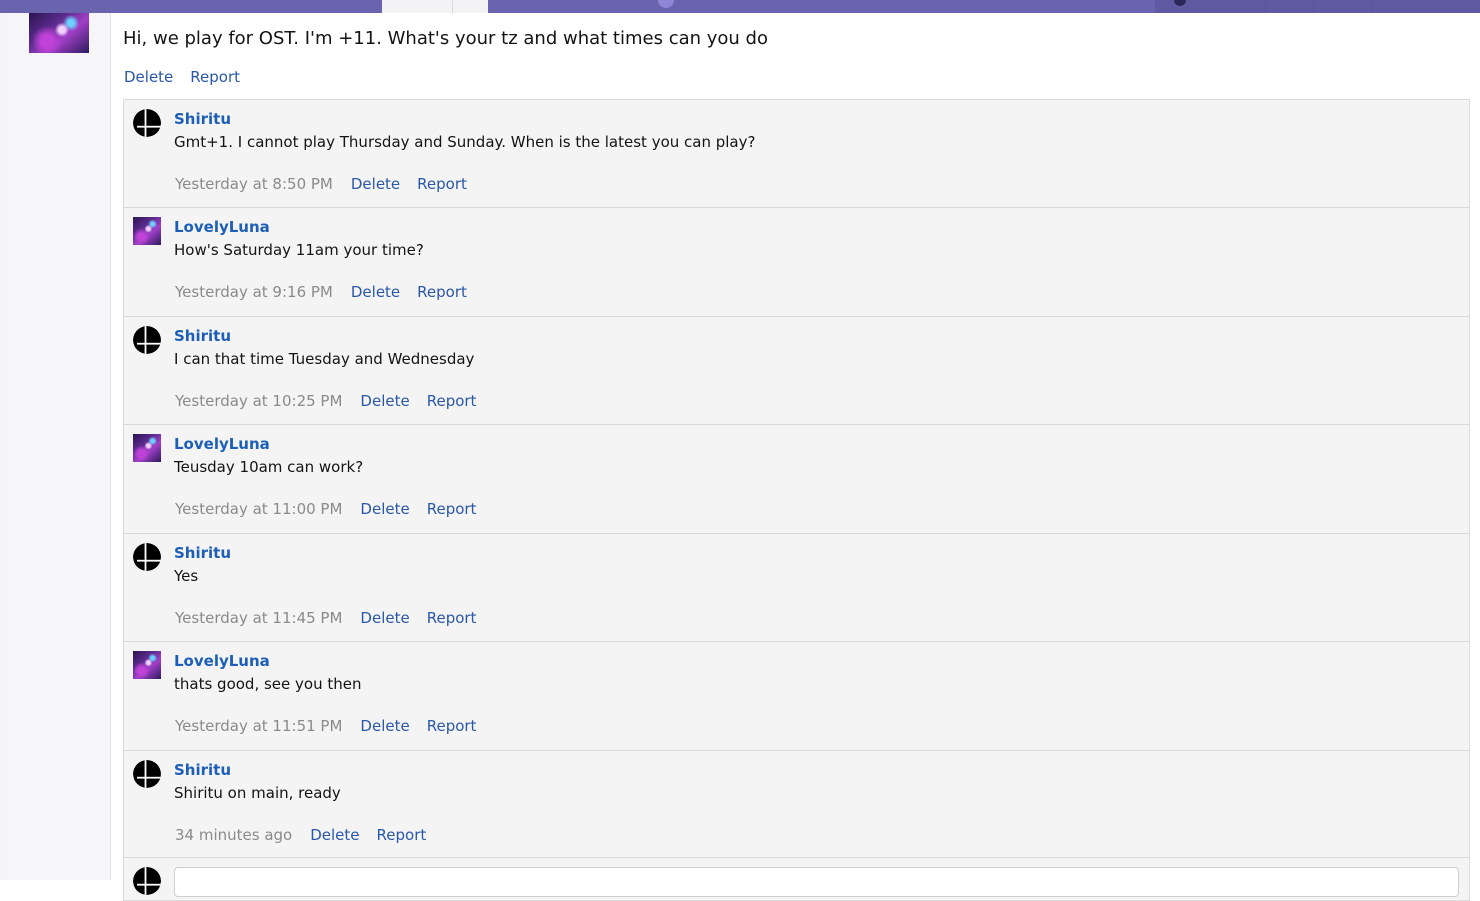 The width and height of the screenshot is (1480, 901). Describe the element at coordinates (257, 793) in the screenshot. I see `comment-text: Shiritu on main, ready` at that location.